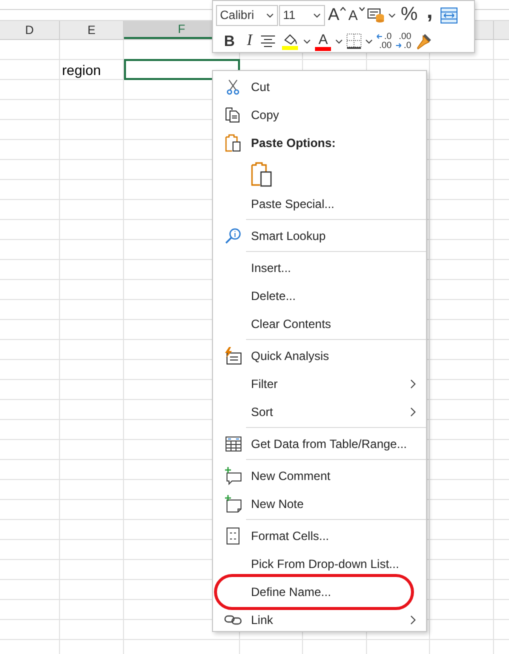 This screenshot has height=654, width=509. What do you see at coordinates (233, 620) in the screenshot?
I see `link-icon` at bounding box center [233, 620].